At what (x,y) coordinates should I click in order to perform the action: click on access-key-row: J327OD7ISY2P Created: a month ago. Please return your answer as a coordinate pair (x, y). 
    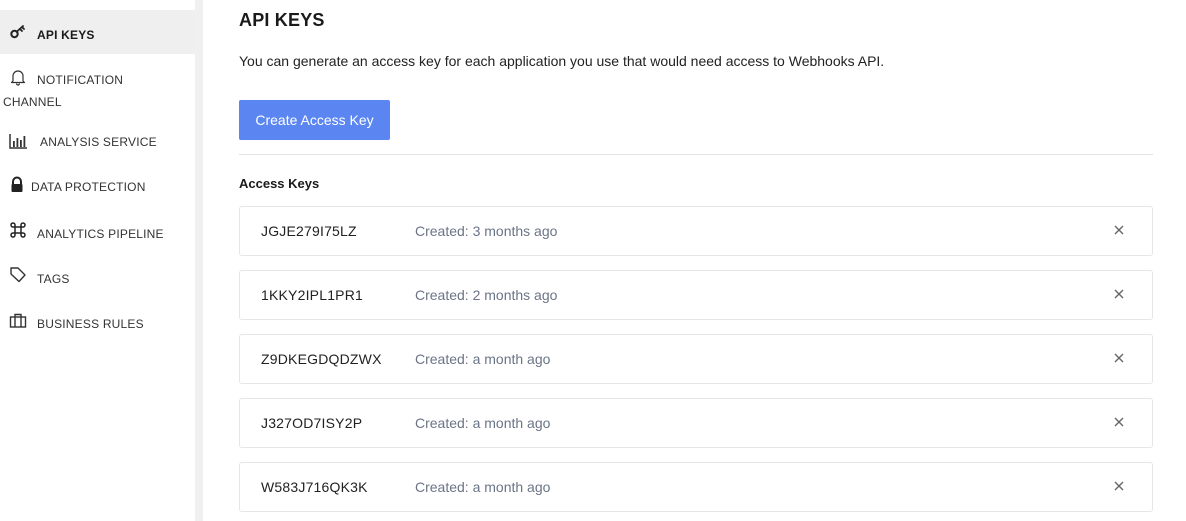
    Looking at the image, I should click on (696, 423).